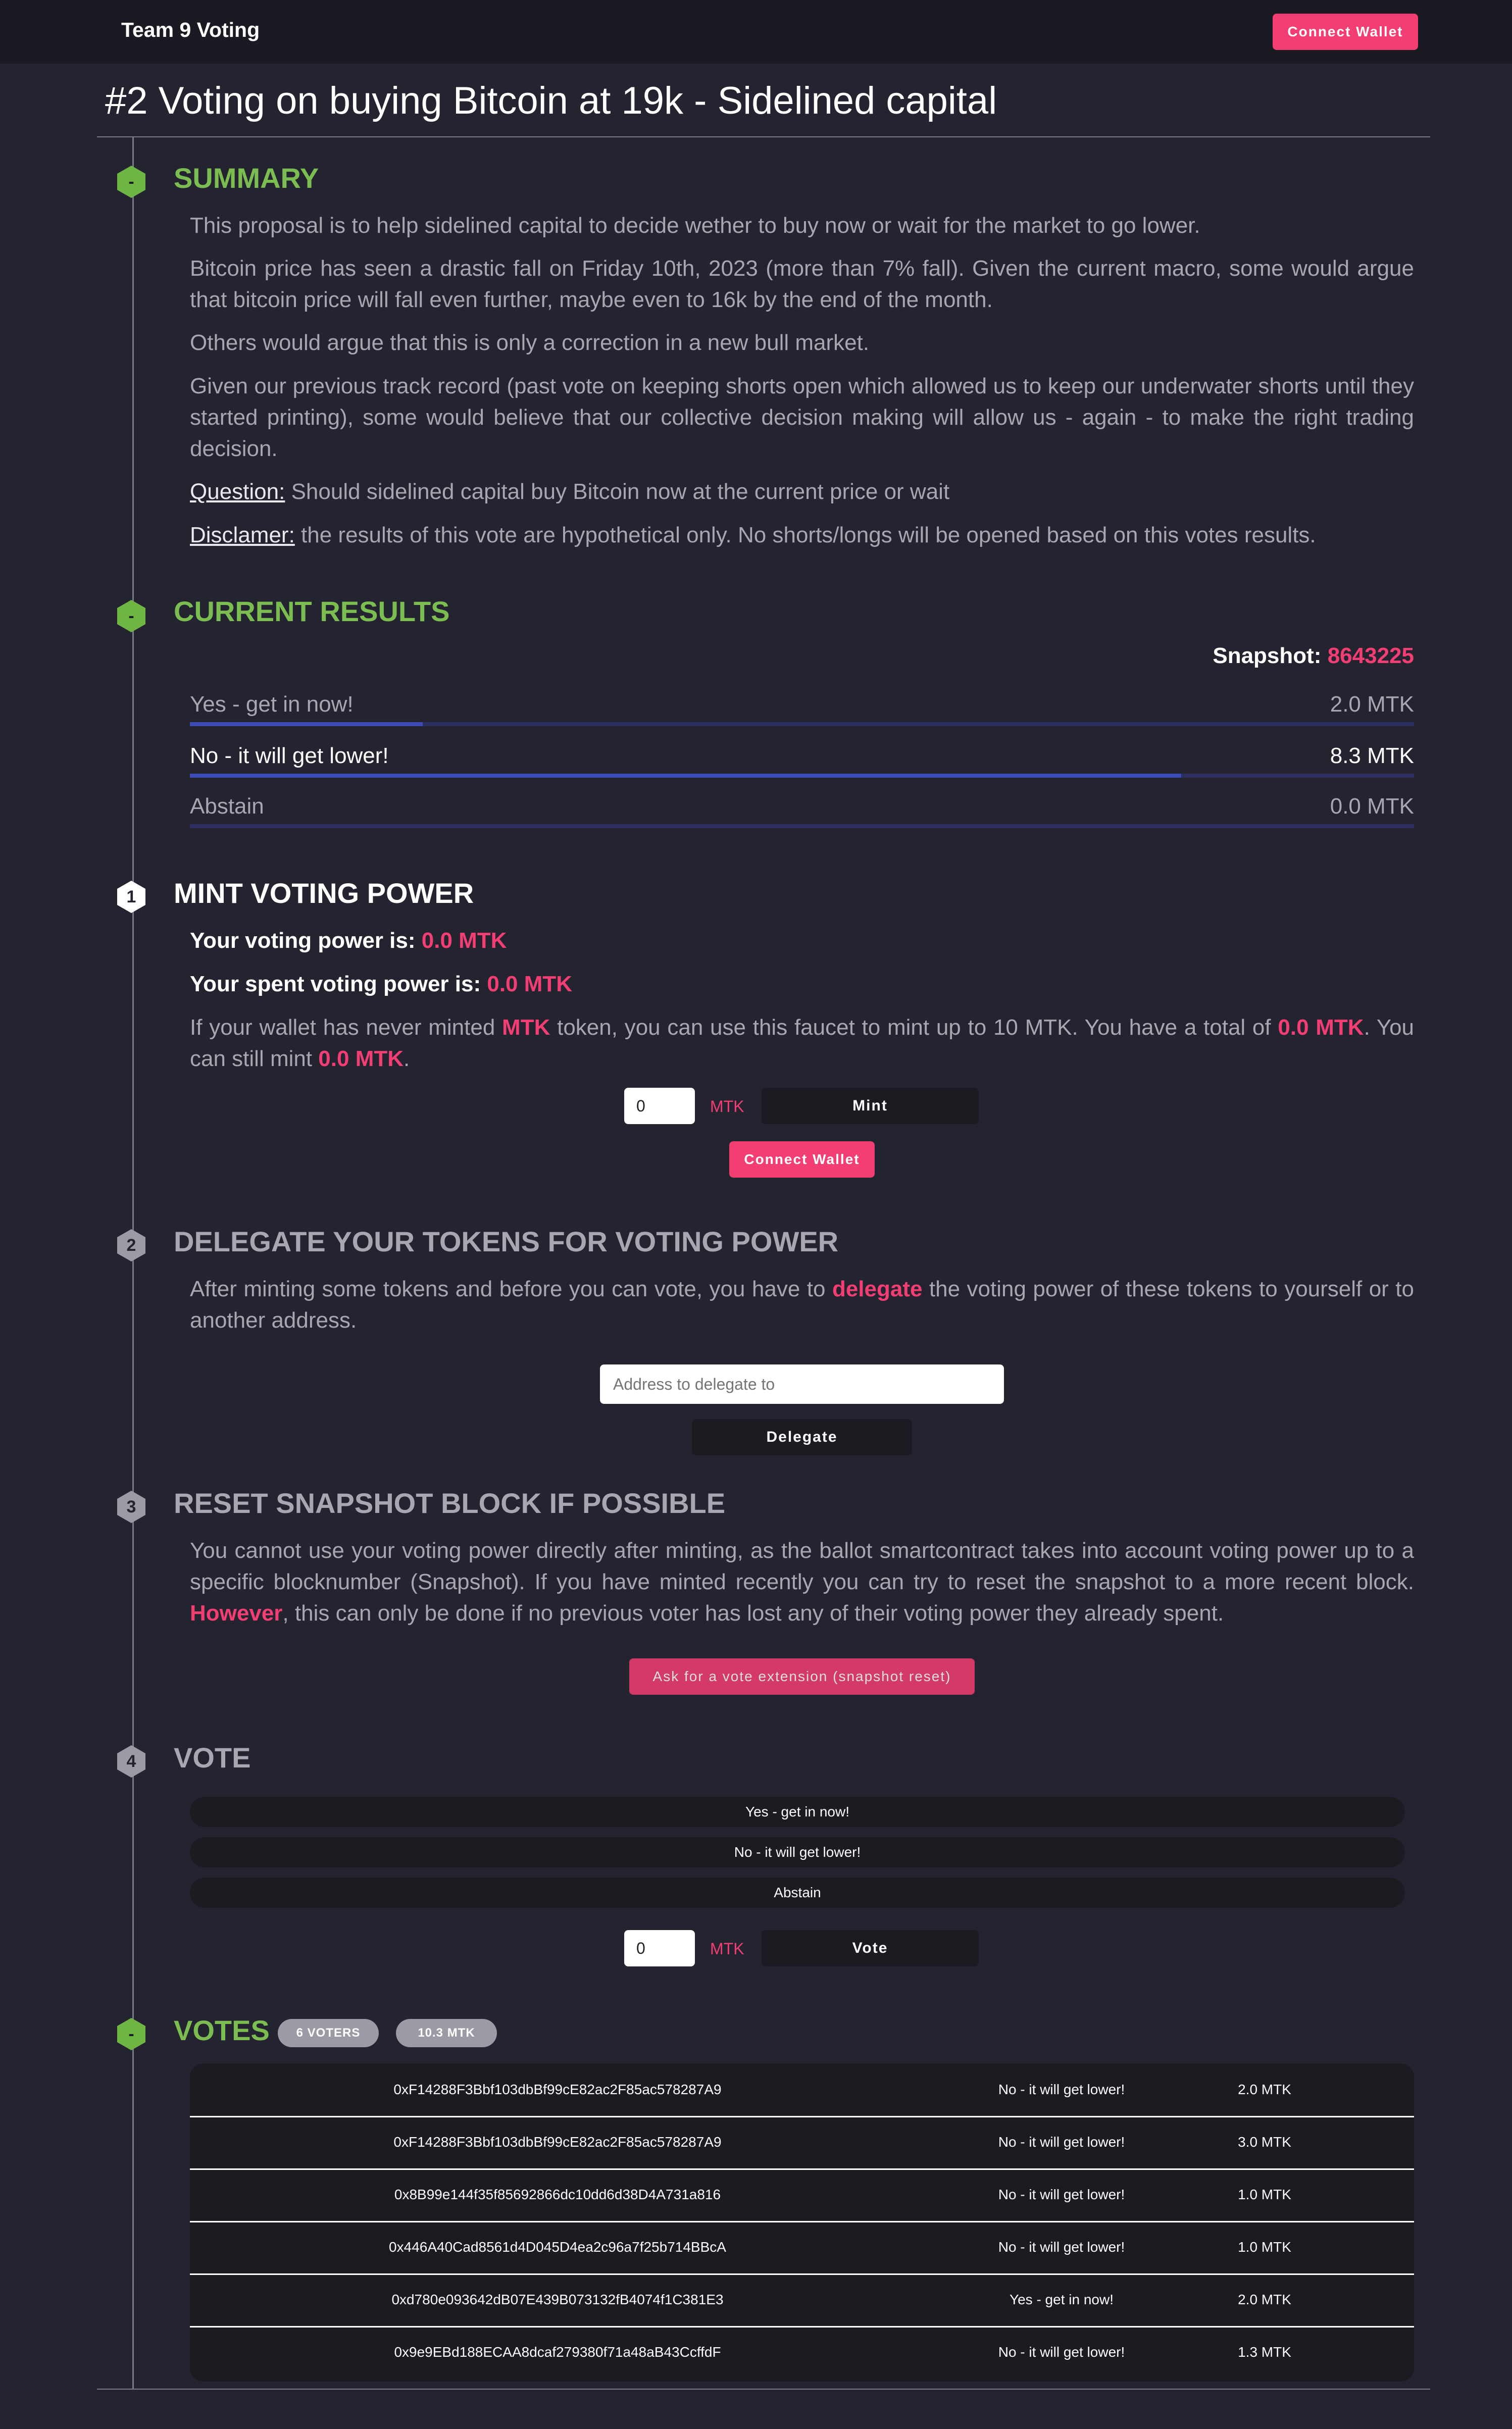  Describe the element at coordinates (802, 1437) in the screenshot. I see `delegate-button: Delegate` at that location.